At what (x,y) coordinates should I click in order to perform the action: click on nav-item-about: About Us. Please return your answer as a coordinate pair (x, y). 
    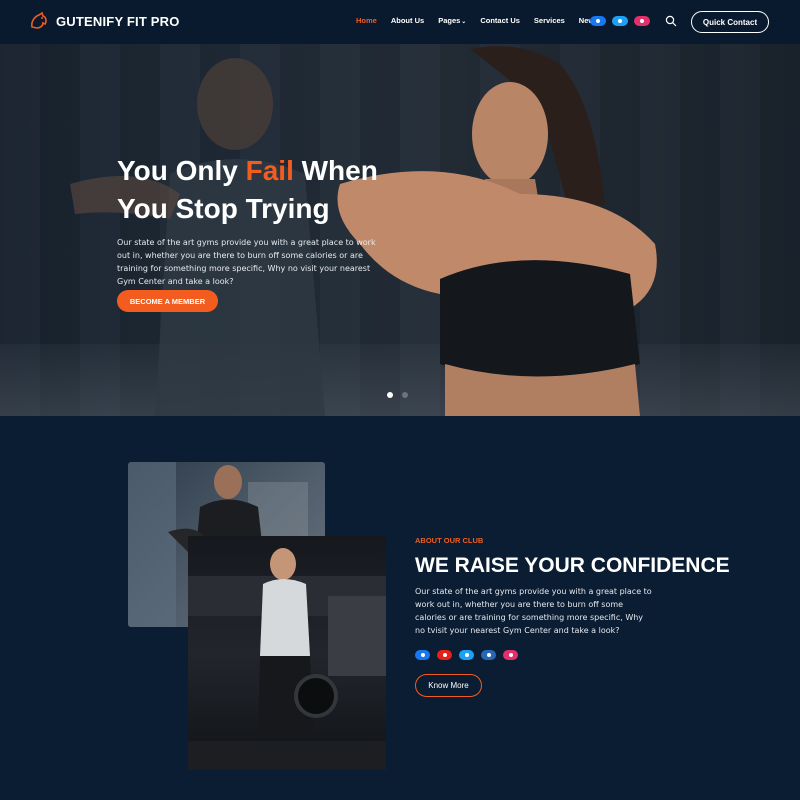
    Looking at the image, I should click on (407, 20).